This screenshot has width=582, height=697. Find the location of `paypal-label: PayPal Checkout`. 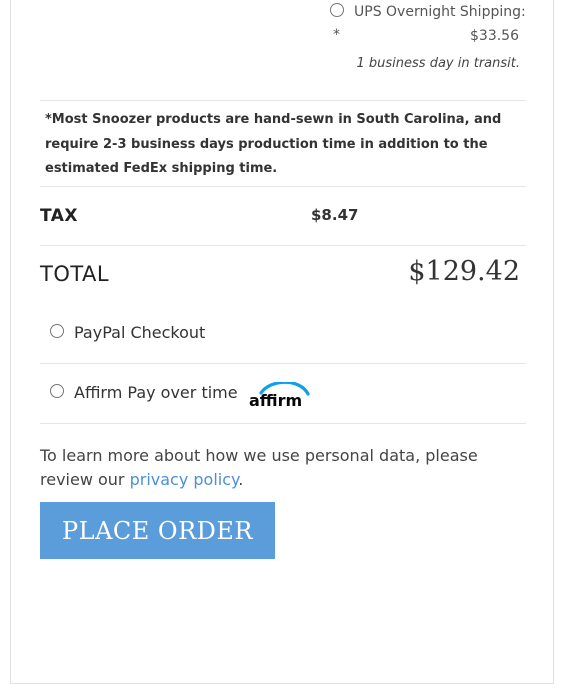

paypal-label: PayPal Checkout is located at coordinates (139, 332).